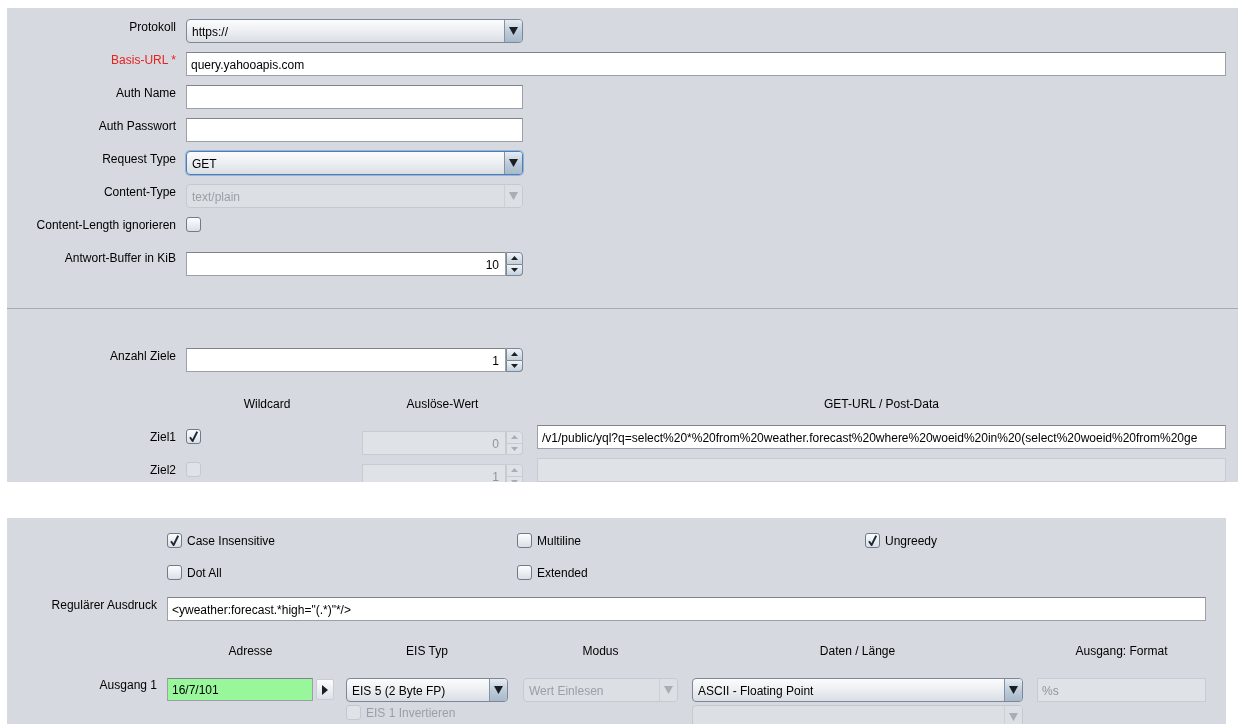 The height and width of the screenshot is (724, 1238). I want to click on expand-button, so click(325, 689).